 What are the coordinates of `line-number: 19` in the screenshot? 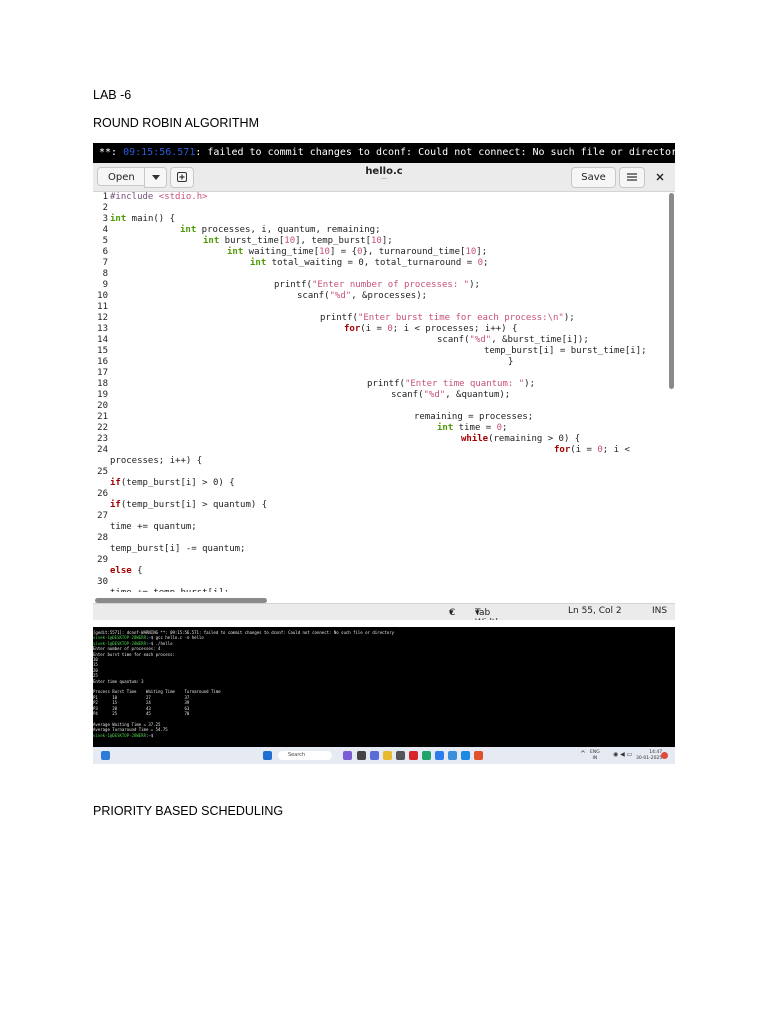 It's located at (102, 395).